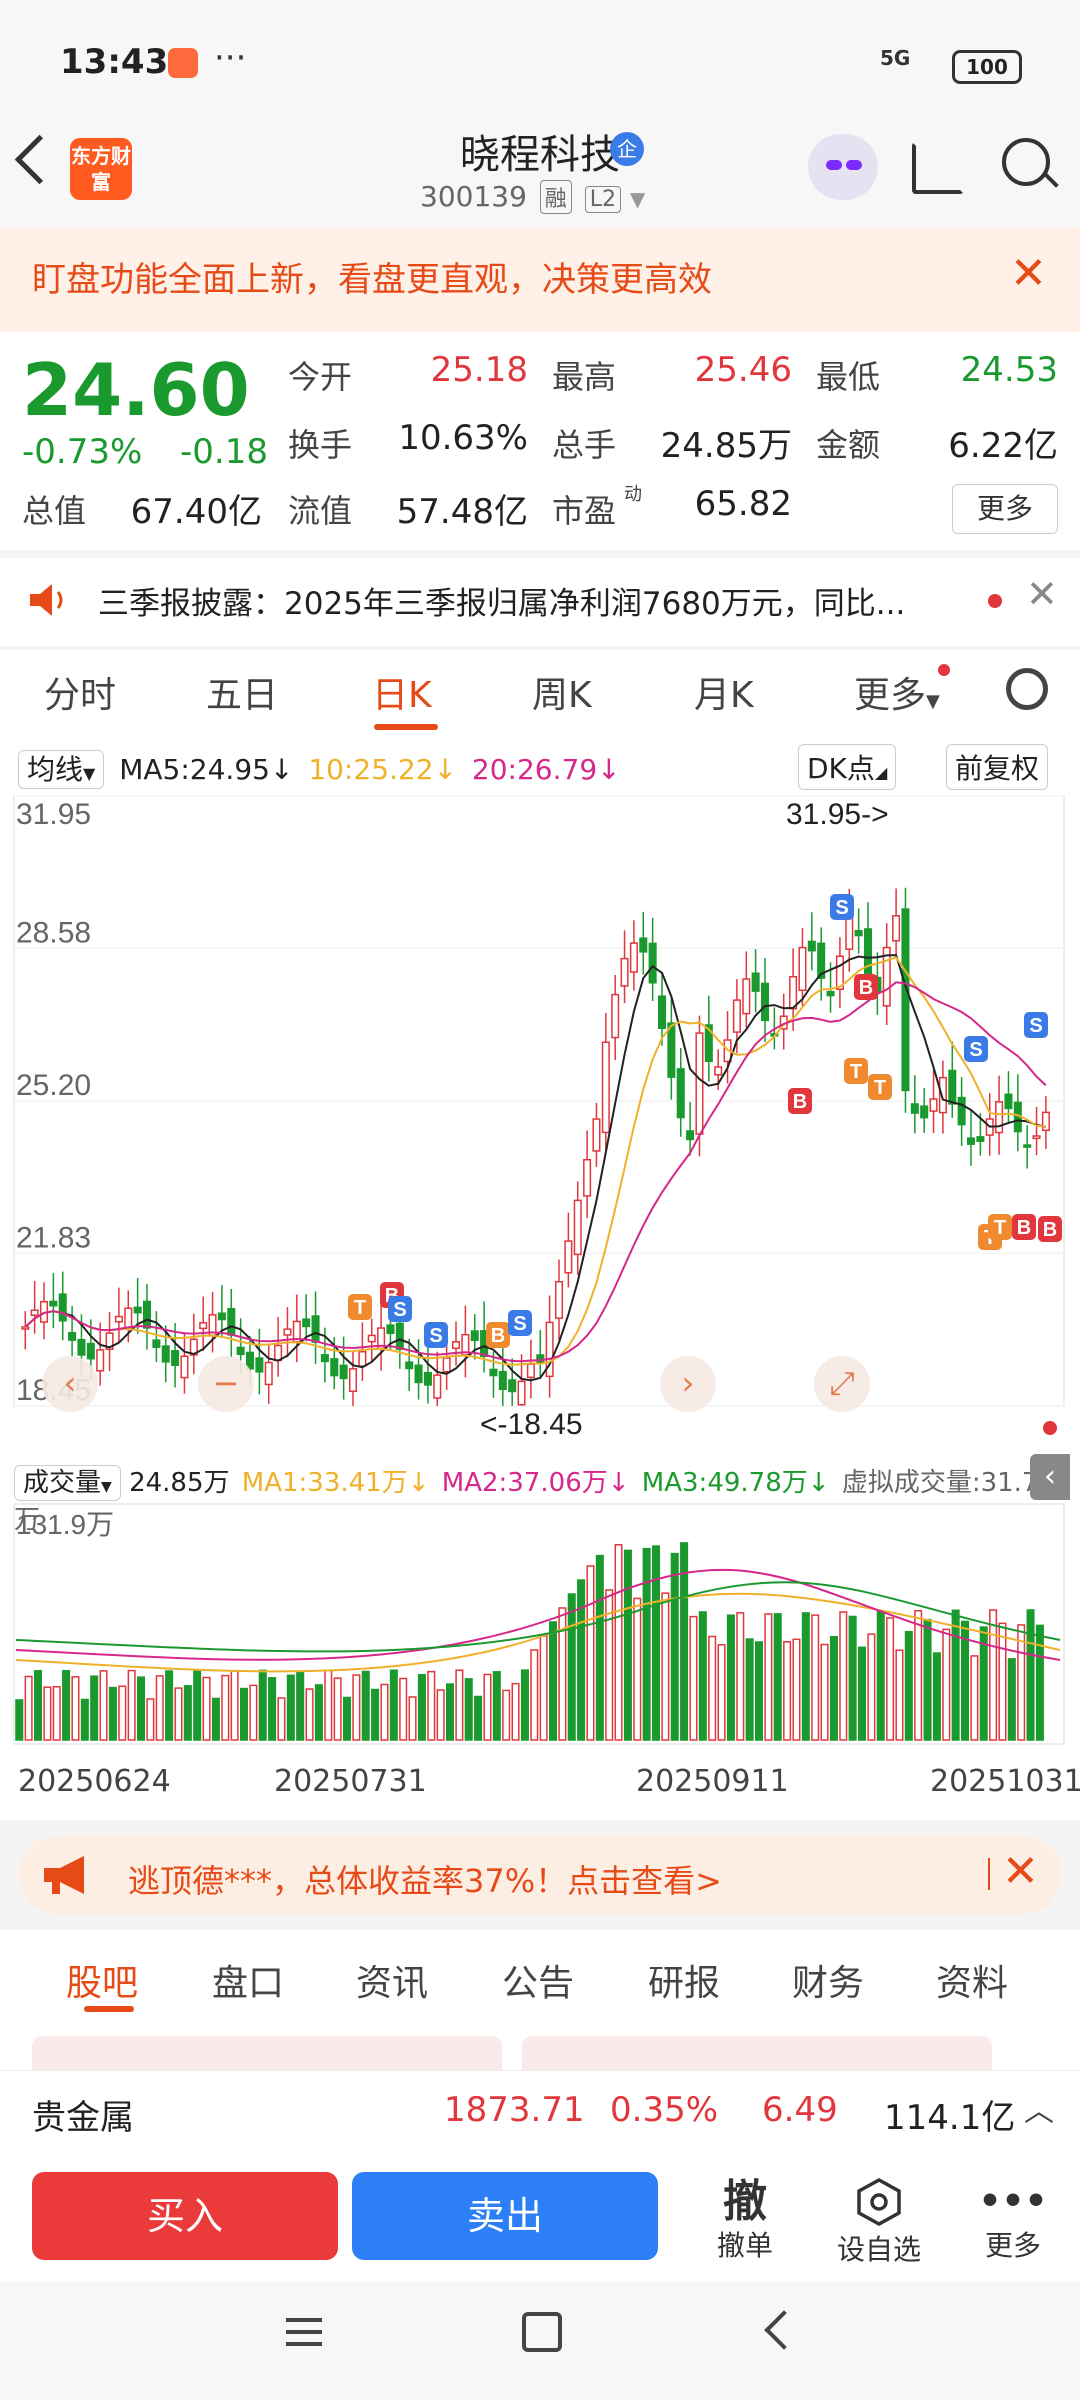 This screenshot has height=2400, width=1080. What do you see at coordinates (514, 2110) in the screenshot?
I see `ticker-price: 1873.71` at bounding box center [514, 2110].